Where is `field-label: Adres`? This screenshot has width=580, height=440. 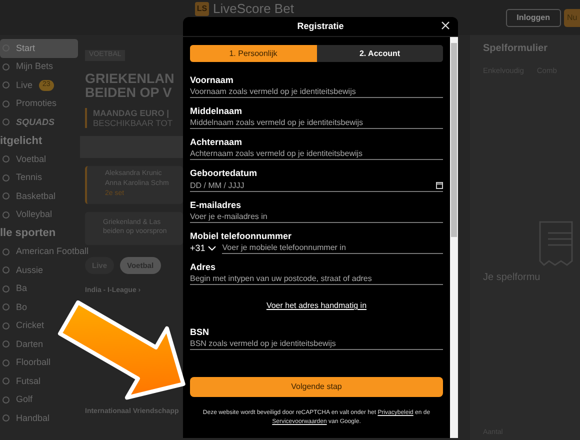 field-label: Adres is located at coordinates (203, 267).